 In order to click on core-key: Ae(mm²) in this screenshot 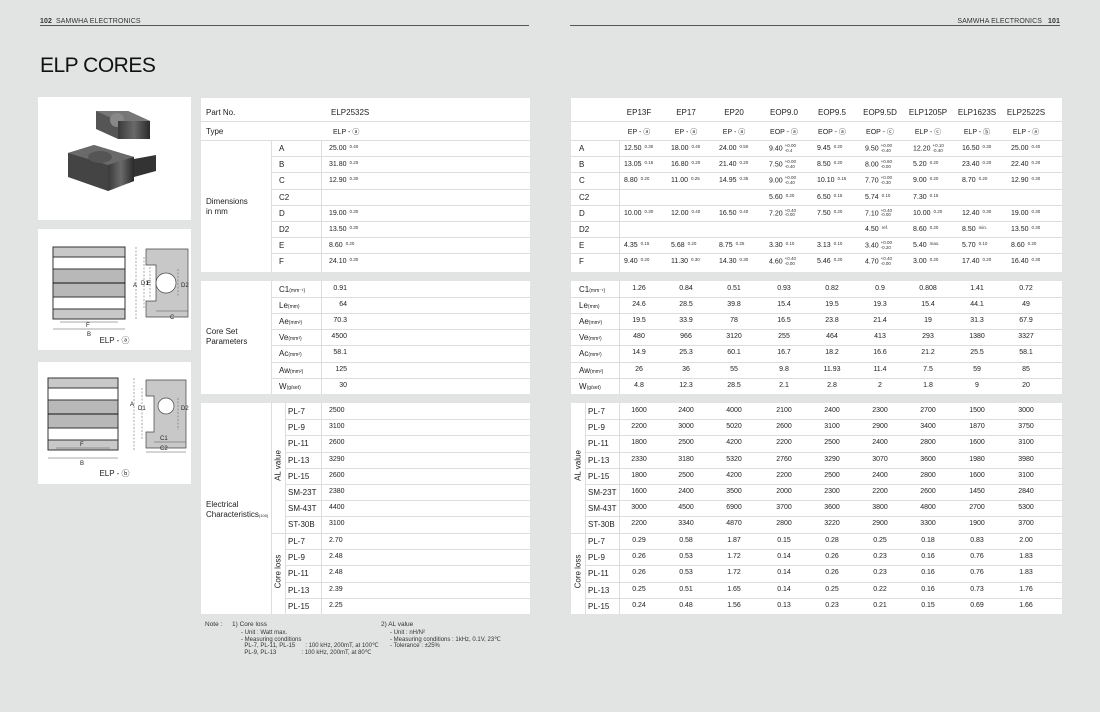, I will do `click(291, 322)`.